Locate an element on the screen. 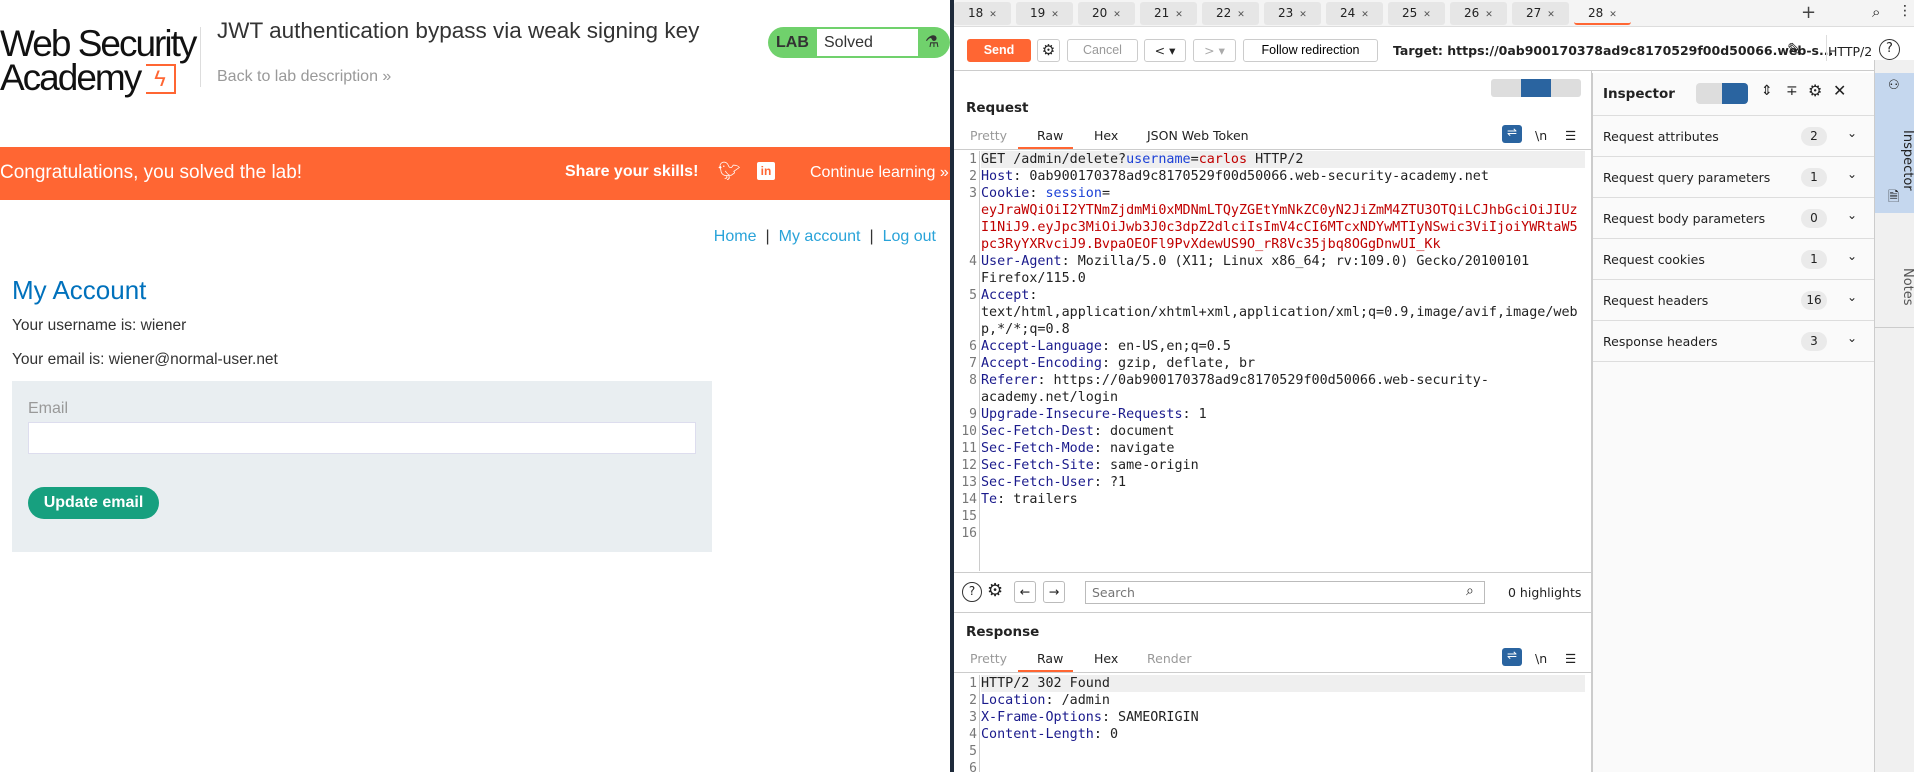 The image size is (1914, 777). back-to-lab-link: Back to lab description » is located at coordinates (304, 77).